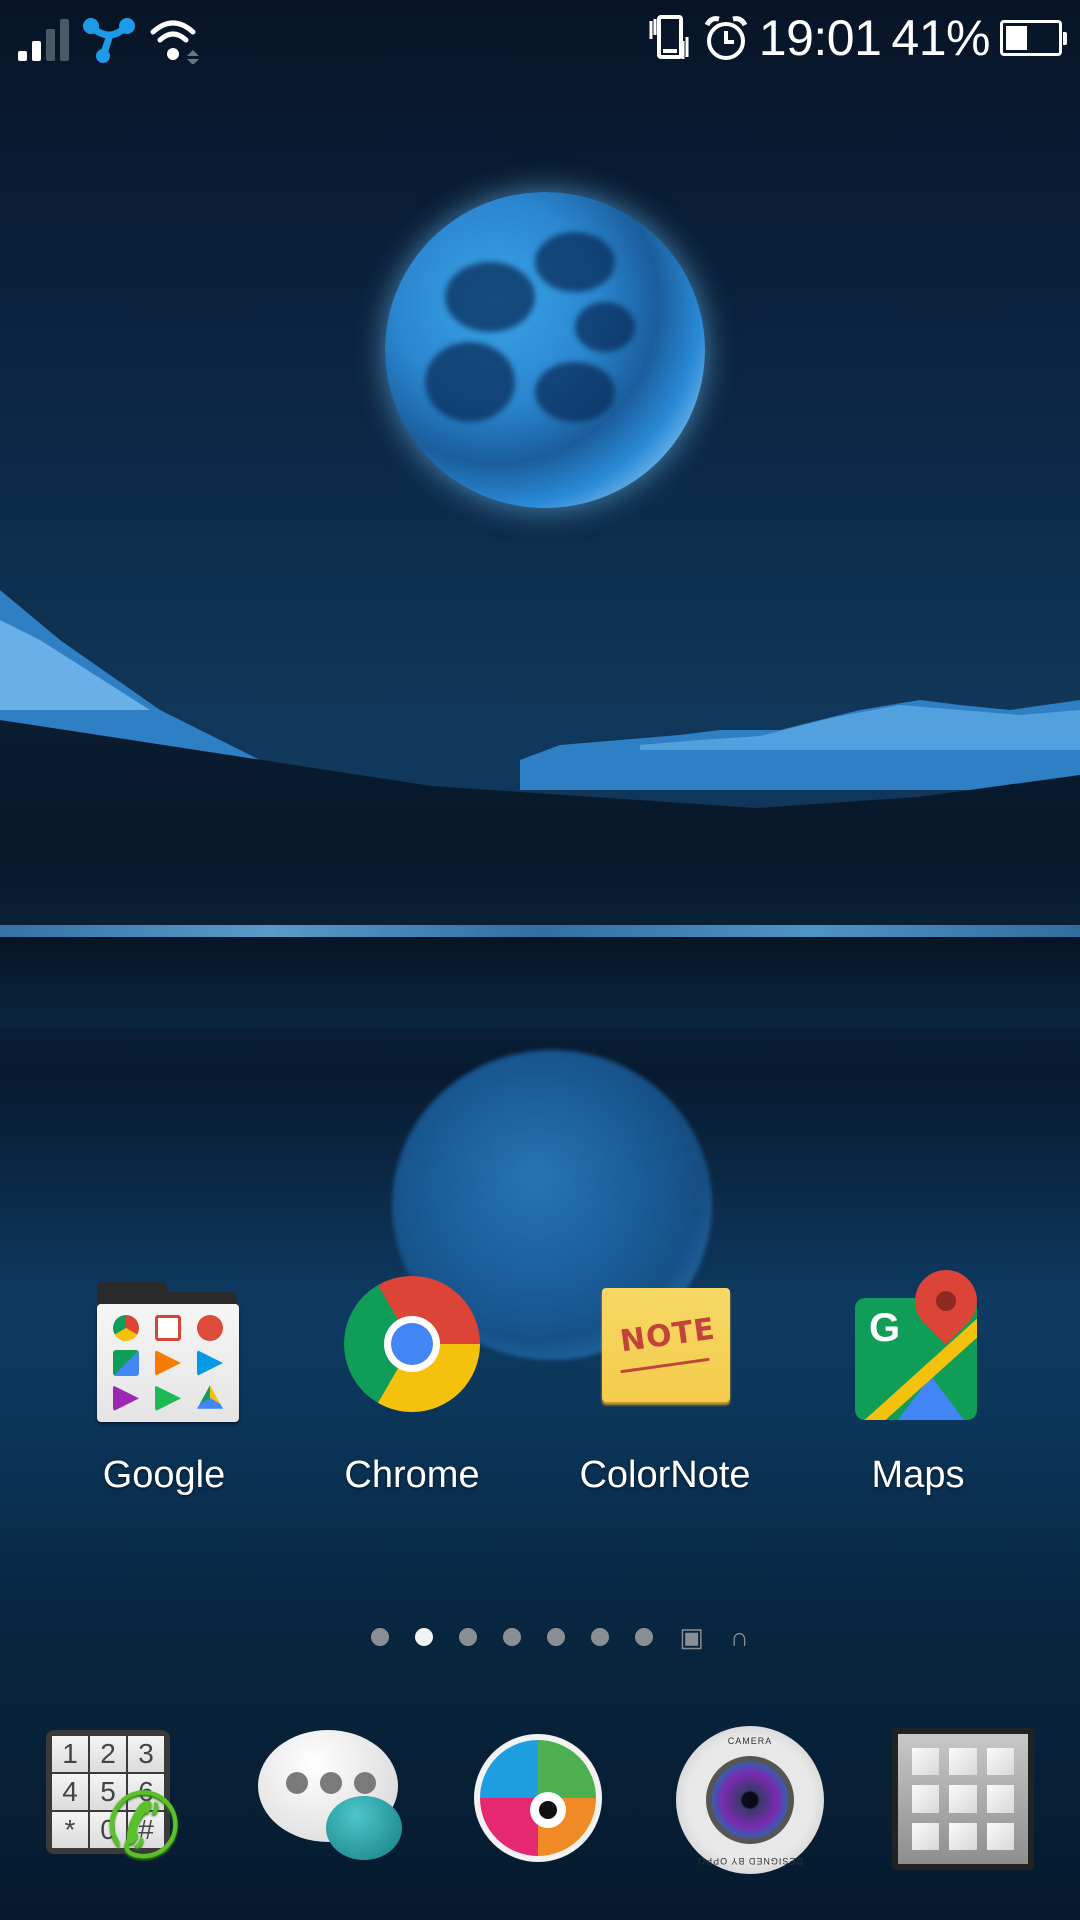 Image resolution: width=1080 pixels, height=1920 pixels. I want to click on app-label: ColorNote, so click(665, 1475).